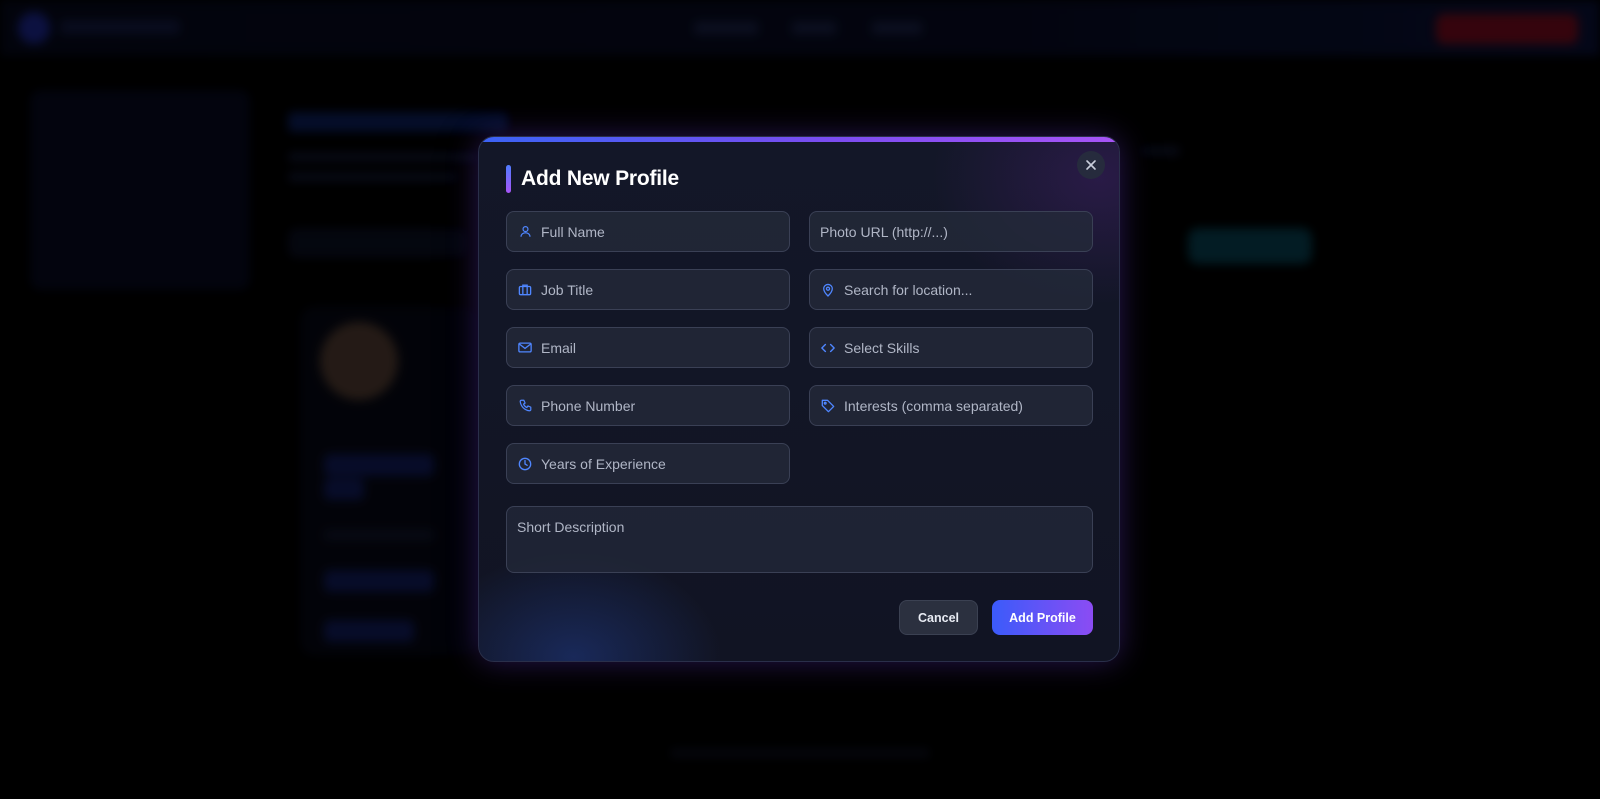  What do you see at coordinates (600, 178) in the screenshot?
I see `modal-title: Add New Profile` at bounding box center [600, 178].